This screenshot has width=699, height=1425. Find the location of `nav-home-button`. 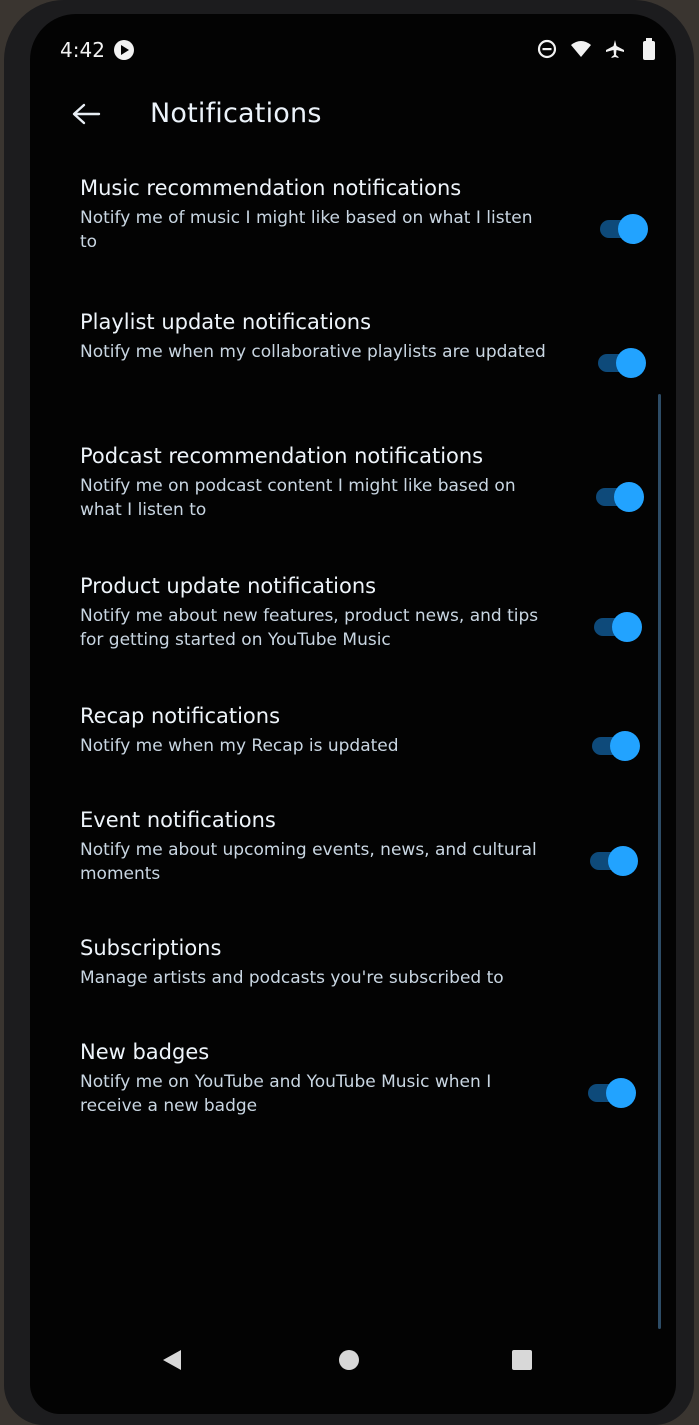

nav-home-button is located at coordinates (349, 1362).